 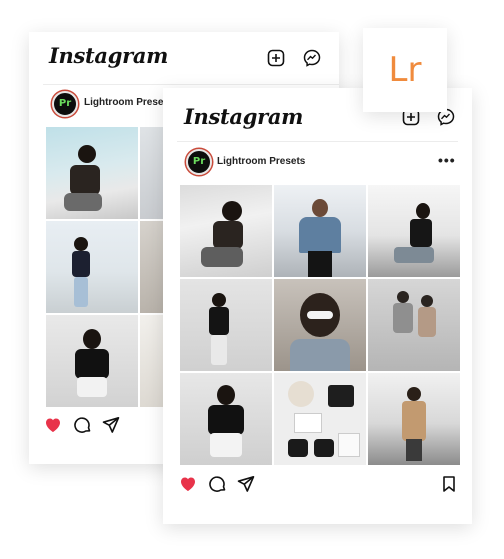 What do you see at coordinates (449, 484) in the screenshot?
I see `bookmark-icon` at bounding box center [449, 484].